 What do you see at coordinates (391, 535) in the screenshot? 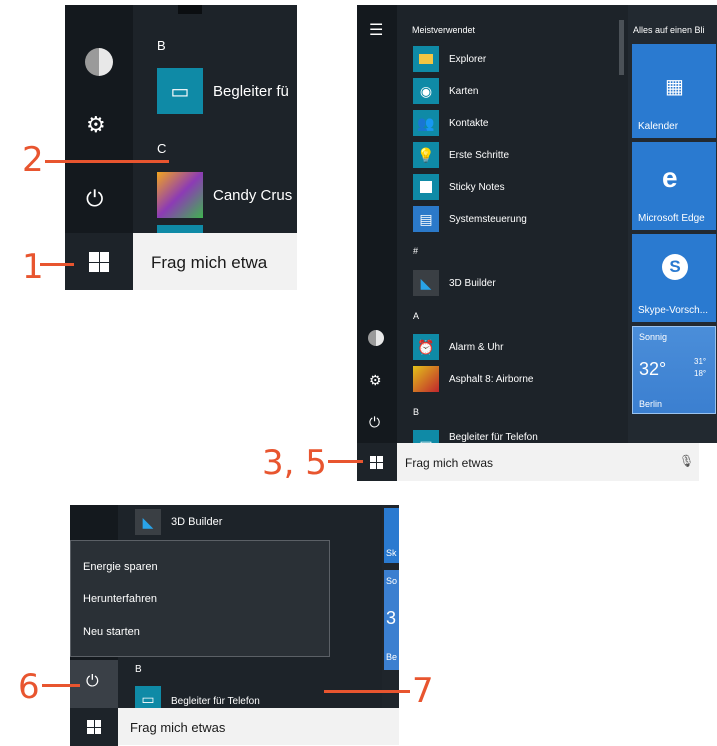
I see `tile-fragment-skype: Sk` at bounding box center [391, 535].